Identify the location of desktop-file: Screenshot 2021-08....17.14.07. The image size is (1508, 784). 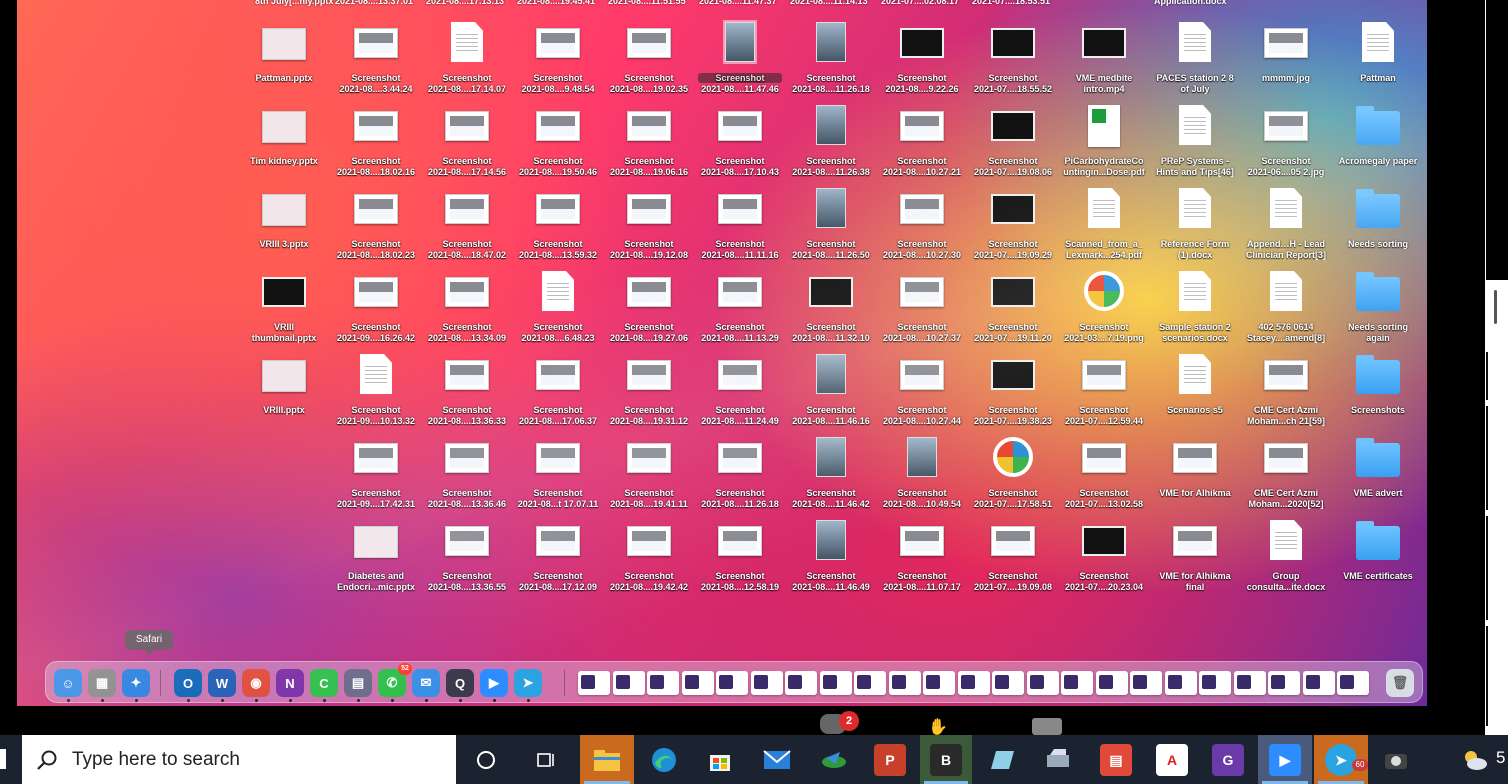
(467, 50).